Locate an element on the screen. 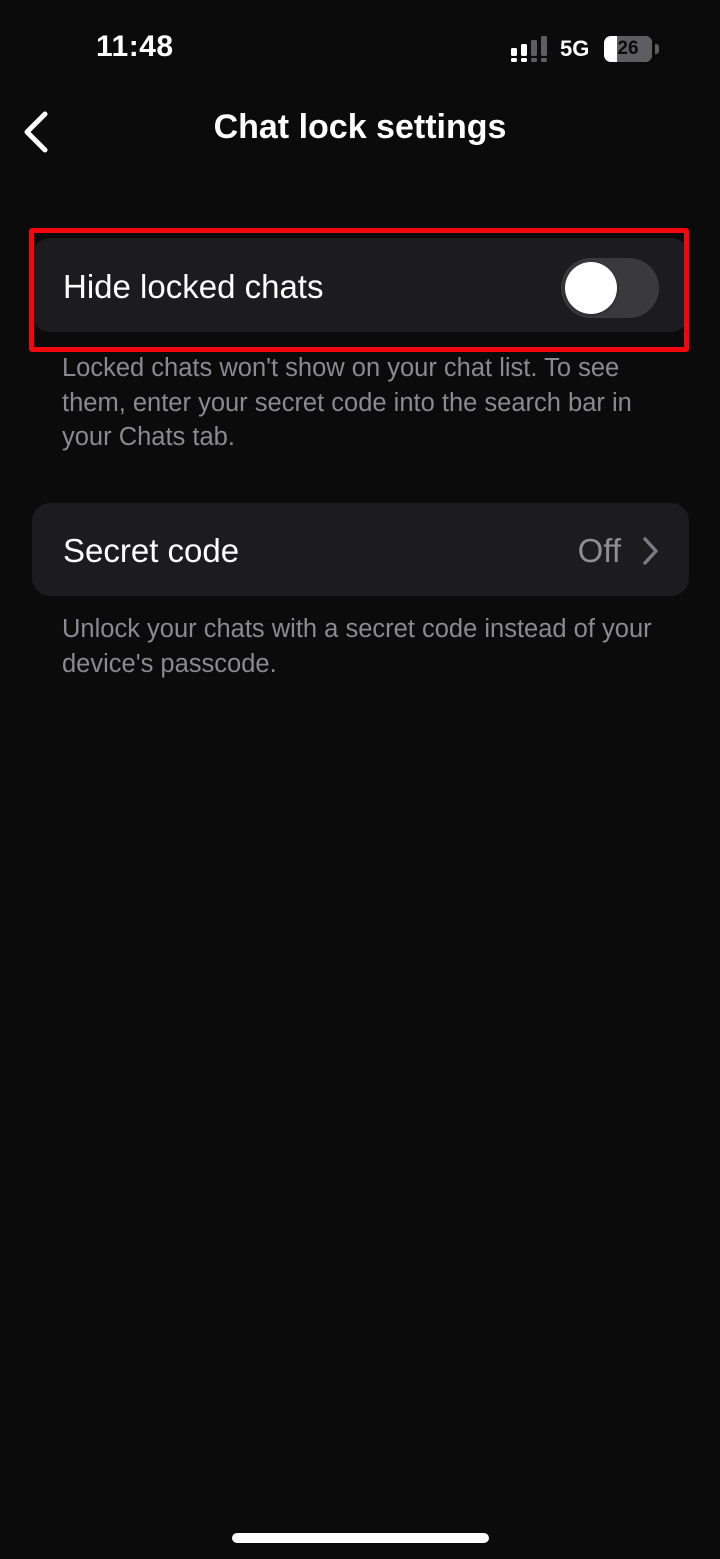 Image resolution: width=720 pixels, height=1559 pixels. hide-locked-chats-label: Hide locked chats is located at coordinates (193, 286).